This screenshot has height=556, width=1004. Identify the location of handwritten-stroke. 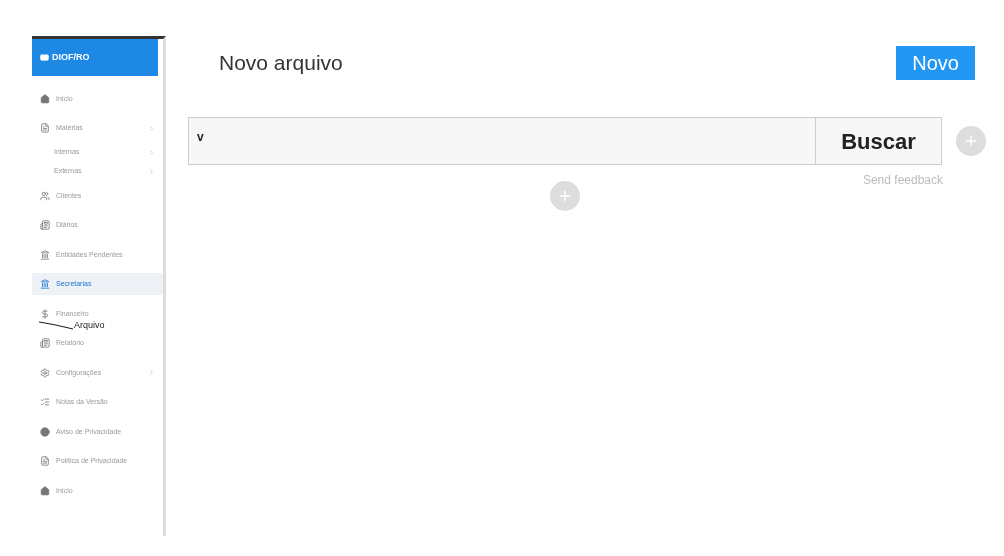
(56, 325).